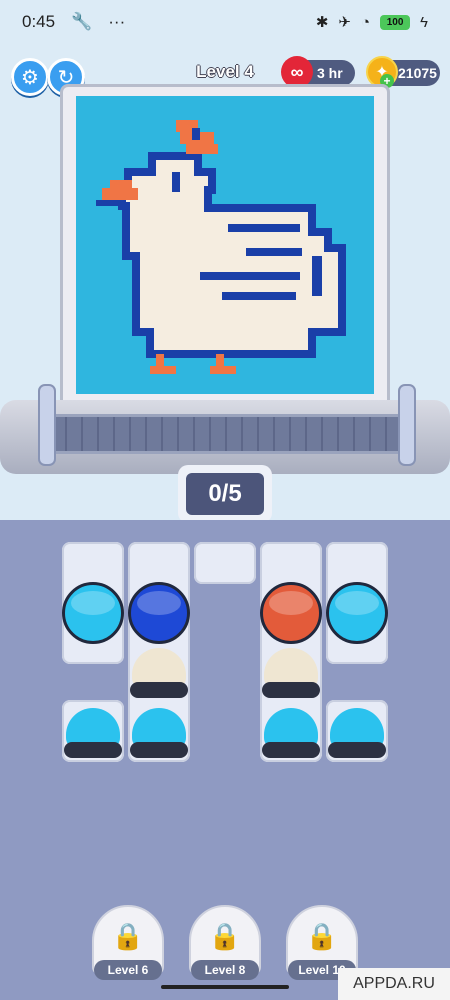  What do you see at coordinates (225, 434) in the screenshot?
I see `conveyor-belt` at bounding box center [225, 434].